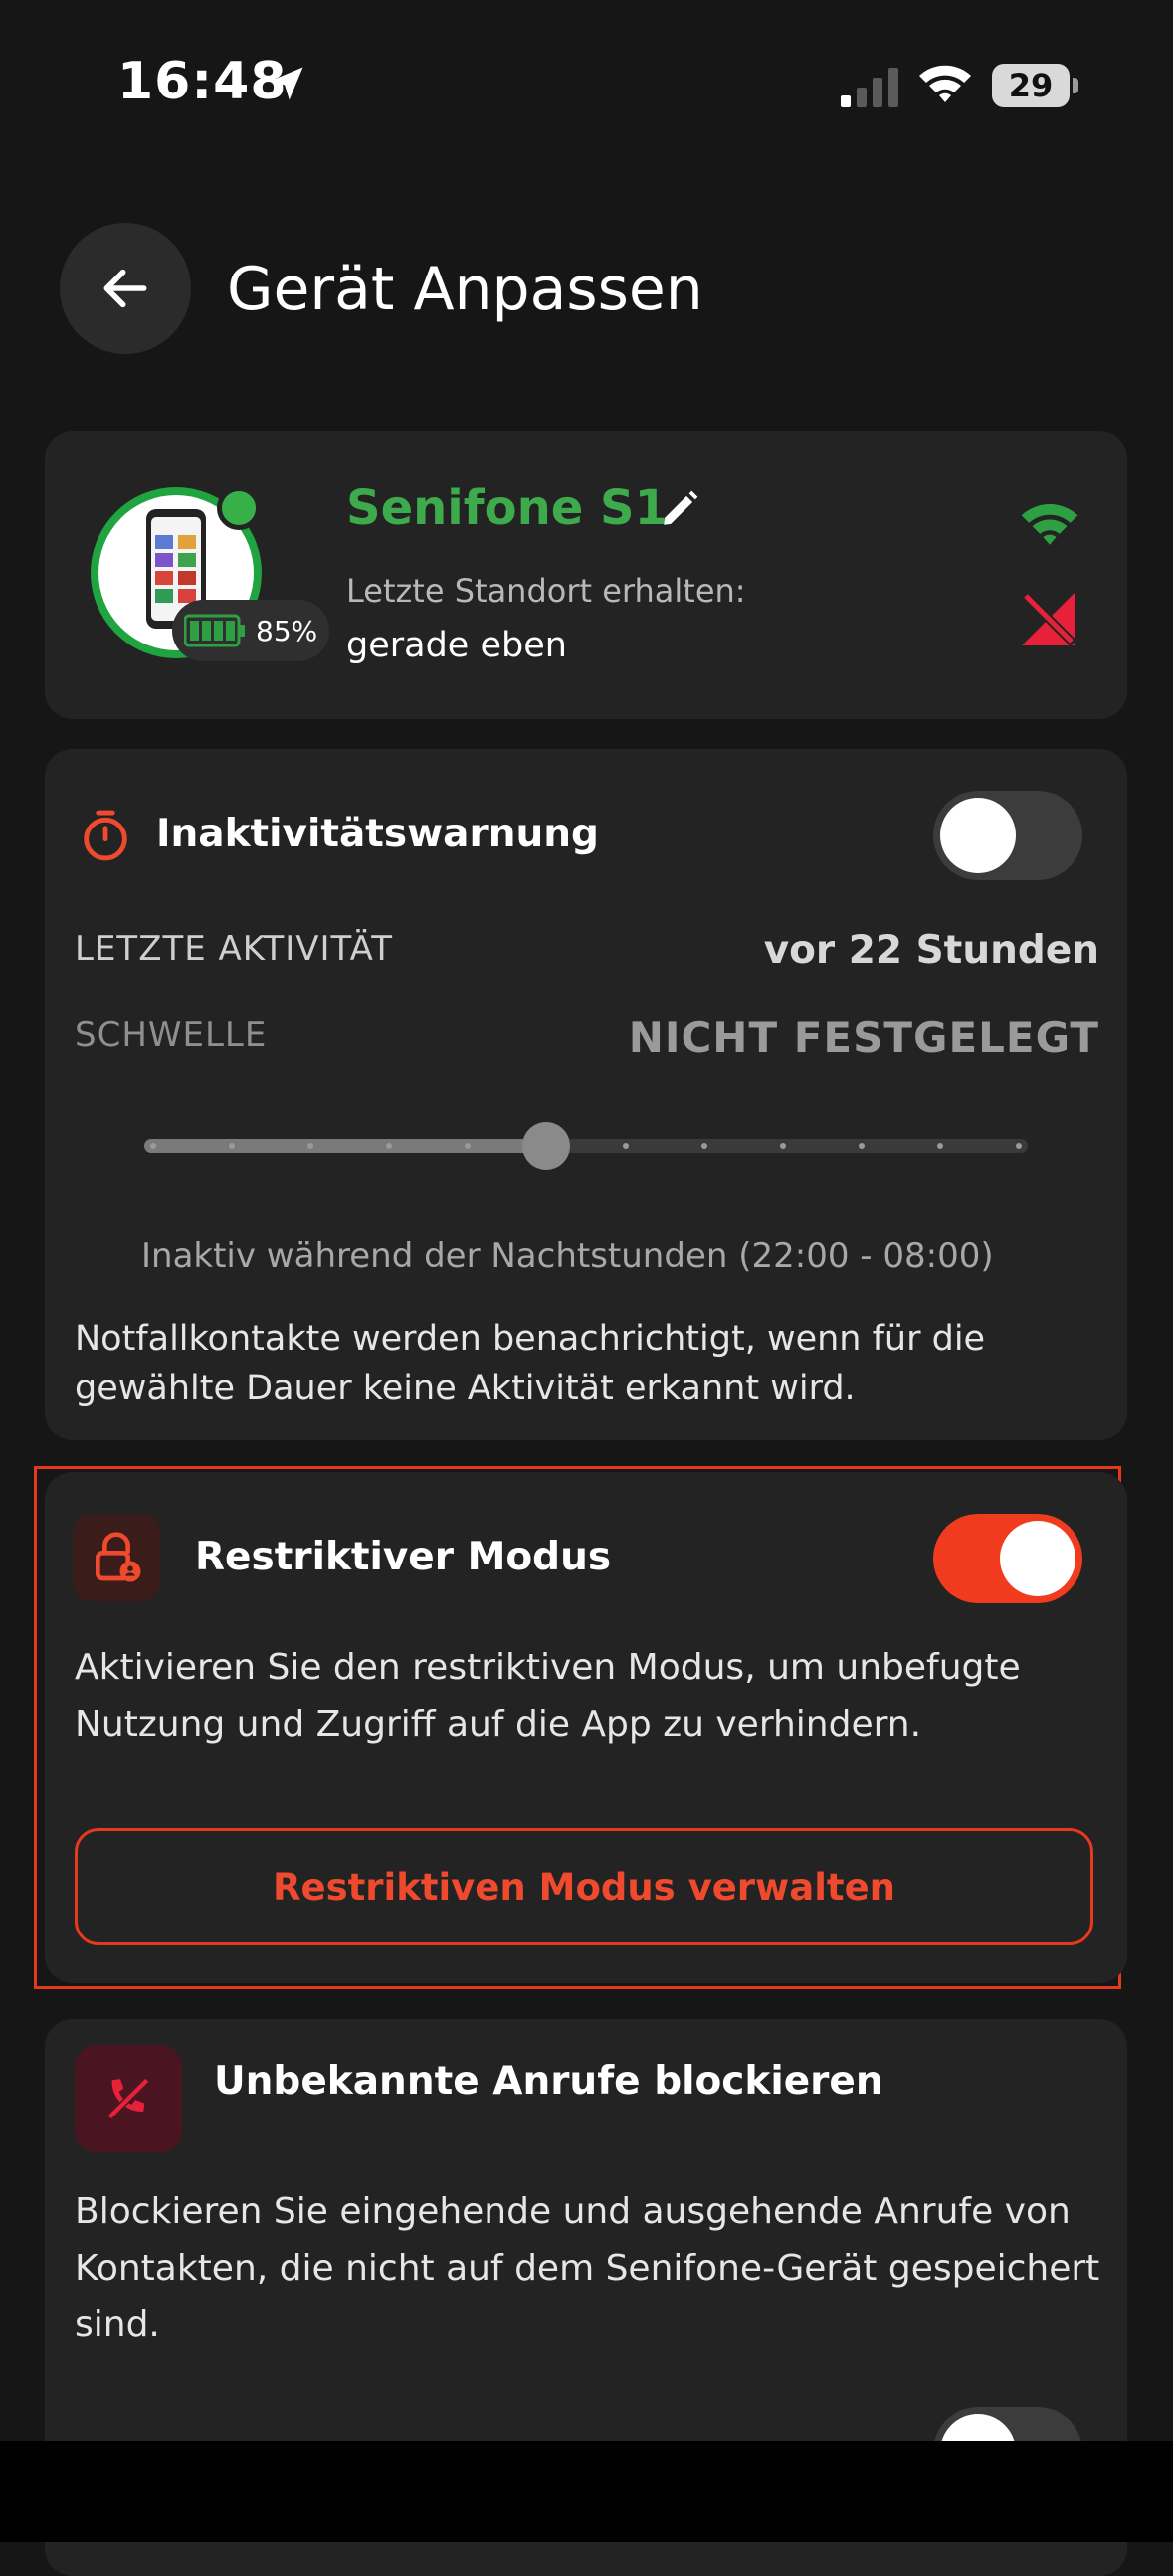 This screenshot has width=1173, height=2576. Describe the element at coordinates (128, 2098) in the screenshot. I see `phone-blocked-icon` at that location.